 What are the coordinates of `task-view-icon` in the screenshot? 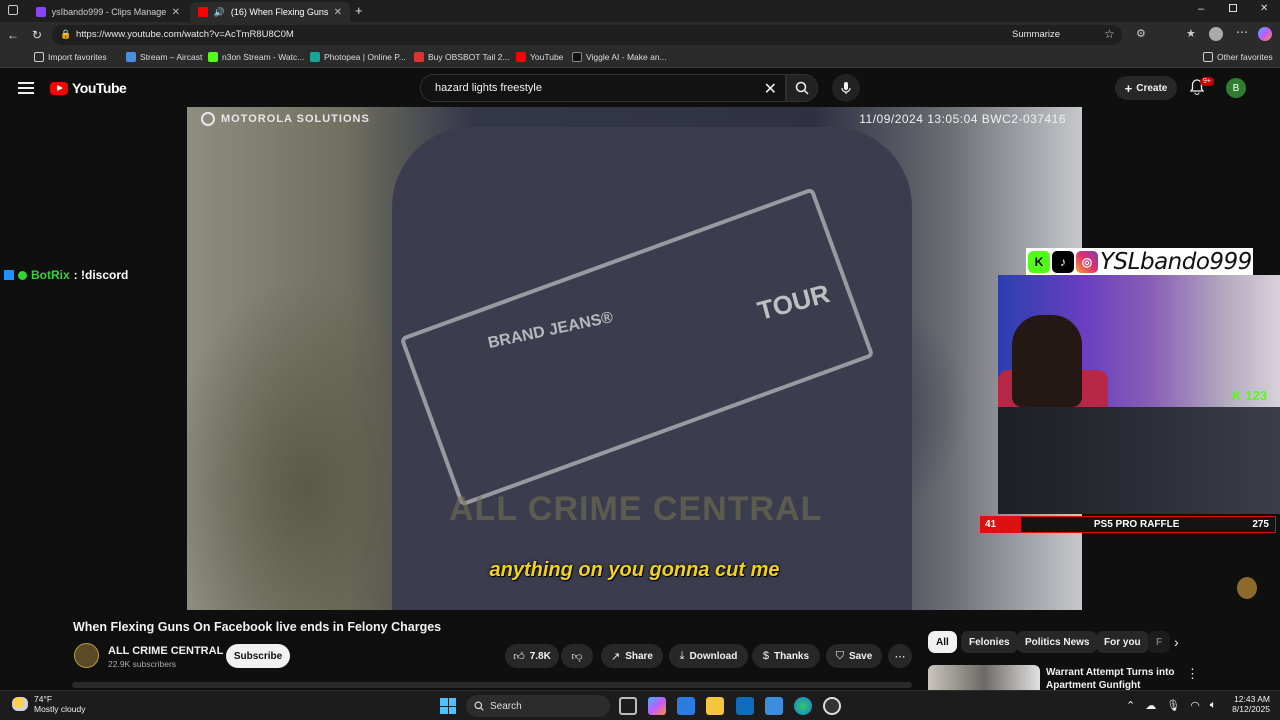 It's located at (628, 706).